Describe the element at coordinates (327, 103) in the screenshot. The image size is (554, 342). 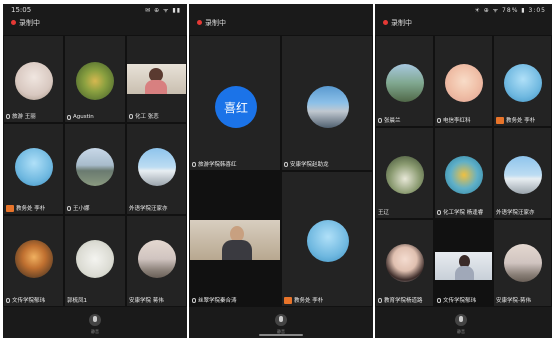
I see `participant-tile: 安康学院赵助龙` at that location.